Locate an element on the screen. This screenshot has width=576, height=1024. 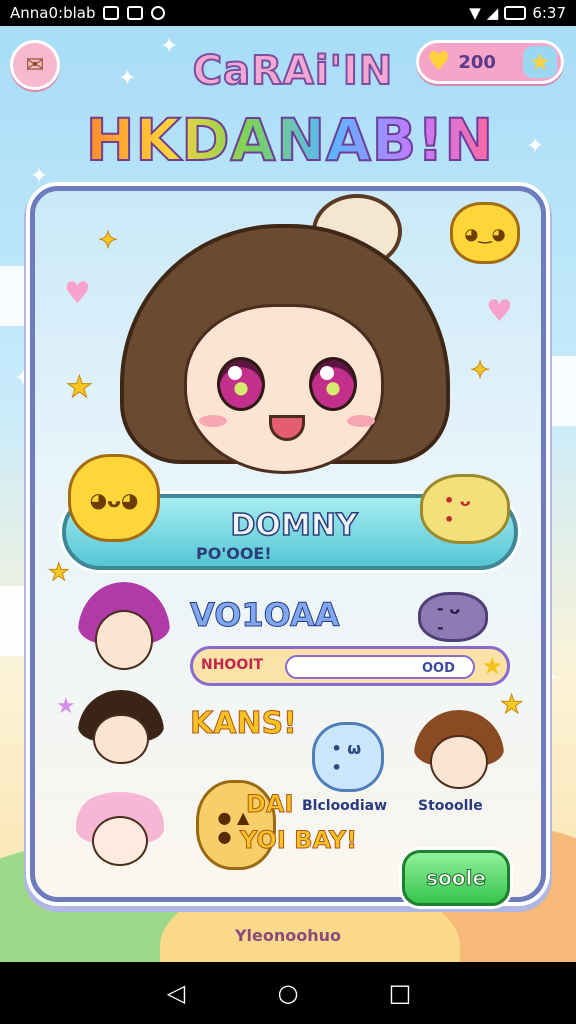
signal-icon: ◢ is located at coordinates (492, 13).